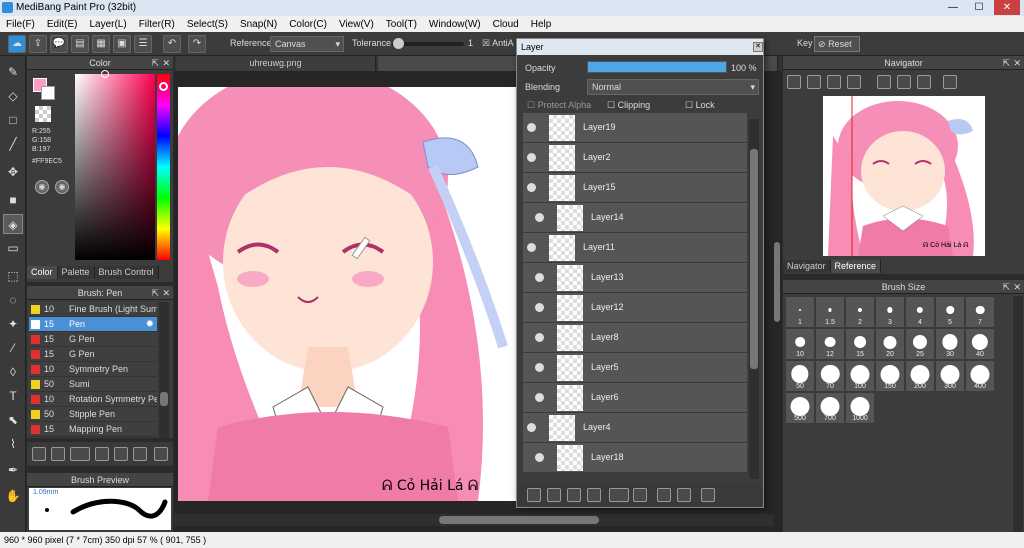 The height and width of the screenshot is (548, 1024). Describe the element at coordinates (143, 44) in the screenshot. I see `list-icon: ☰` at that location.